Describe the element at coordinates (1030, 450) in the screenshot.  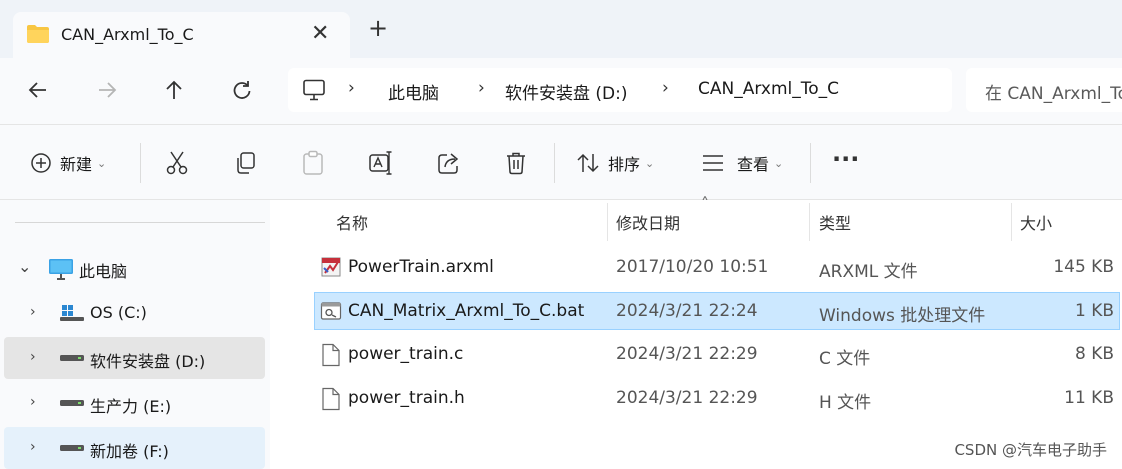
I see `watermark: CSDN @汽车电子助手` at that location.